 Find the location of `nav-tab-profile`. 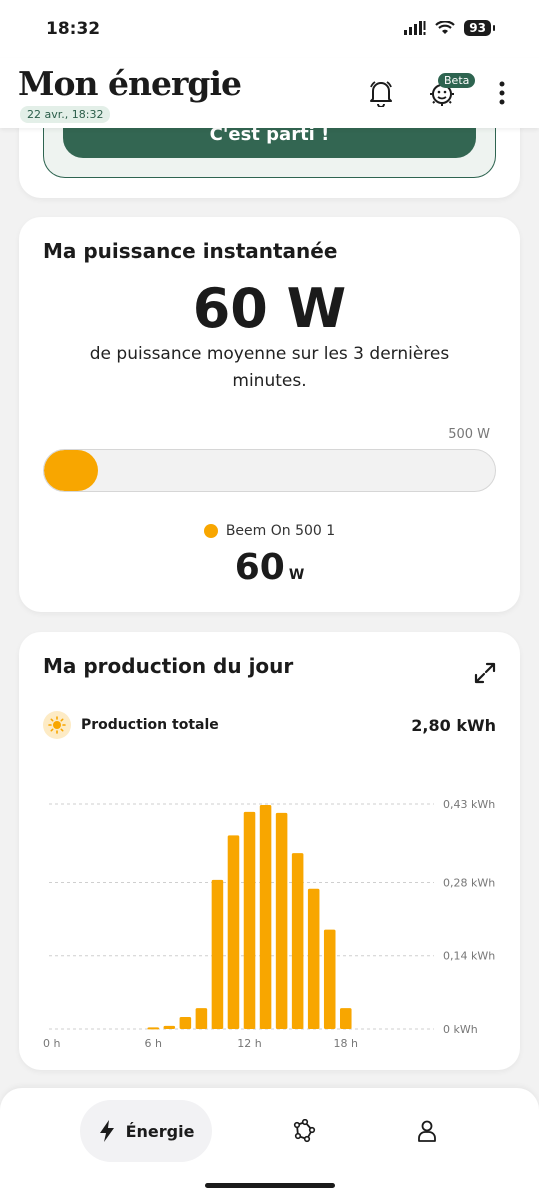

nav-tab-profile is located at coordinates (427, 1131).